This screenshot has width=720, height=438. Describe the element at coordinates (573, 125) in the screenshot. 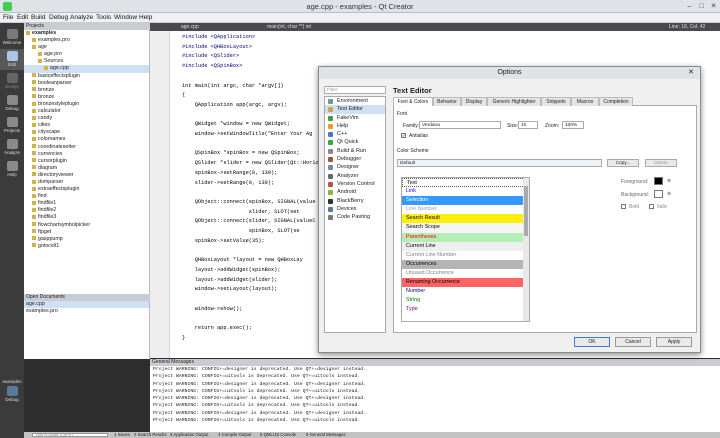

I see `zoom-spinbox: 100%` at that location.